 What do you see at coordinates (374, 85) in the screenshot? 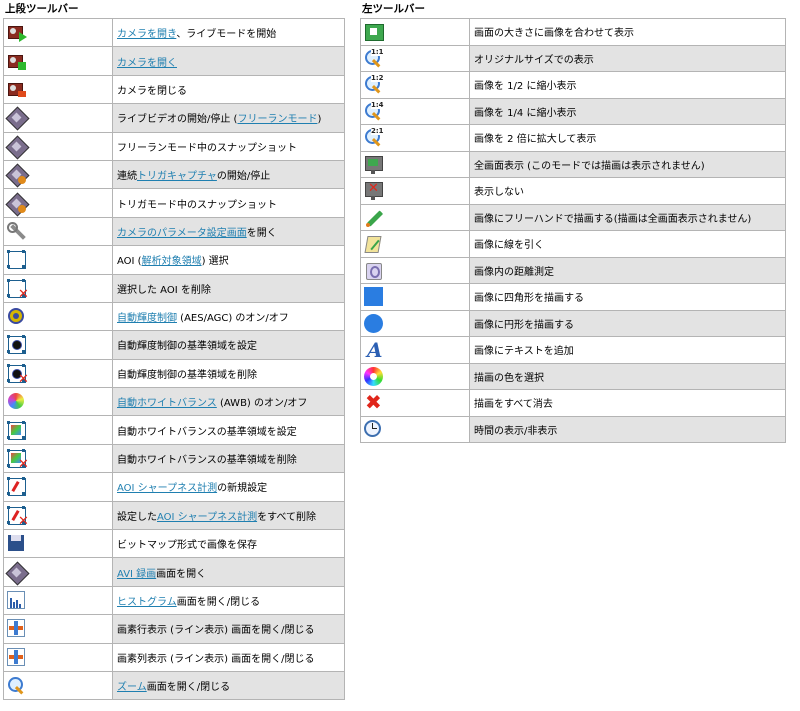
I see `zoom-1-2-icon: 1:2` at bounding box center [374, 85].